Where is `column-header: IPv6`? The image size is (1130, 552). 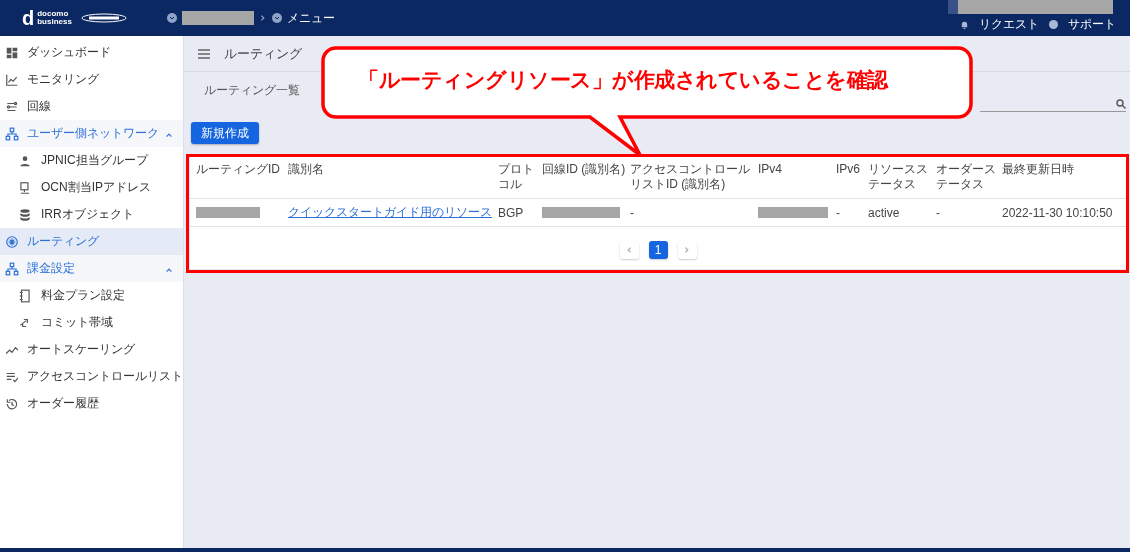 column-header: IPv6 is located at coordinates (848, 169).